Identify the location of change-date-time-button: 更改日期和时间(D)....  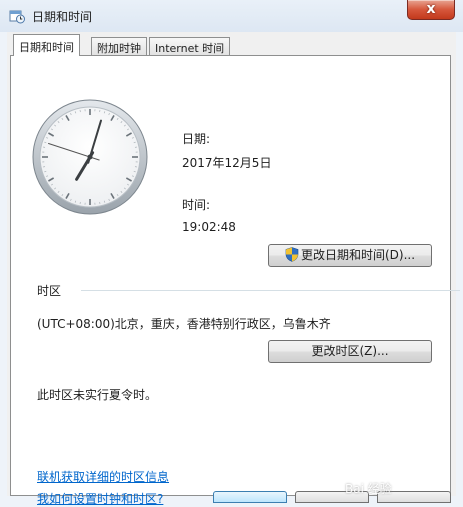
(350, 255).